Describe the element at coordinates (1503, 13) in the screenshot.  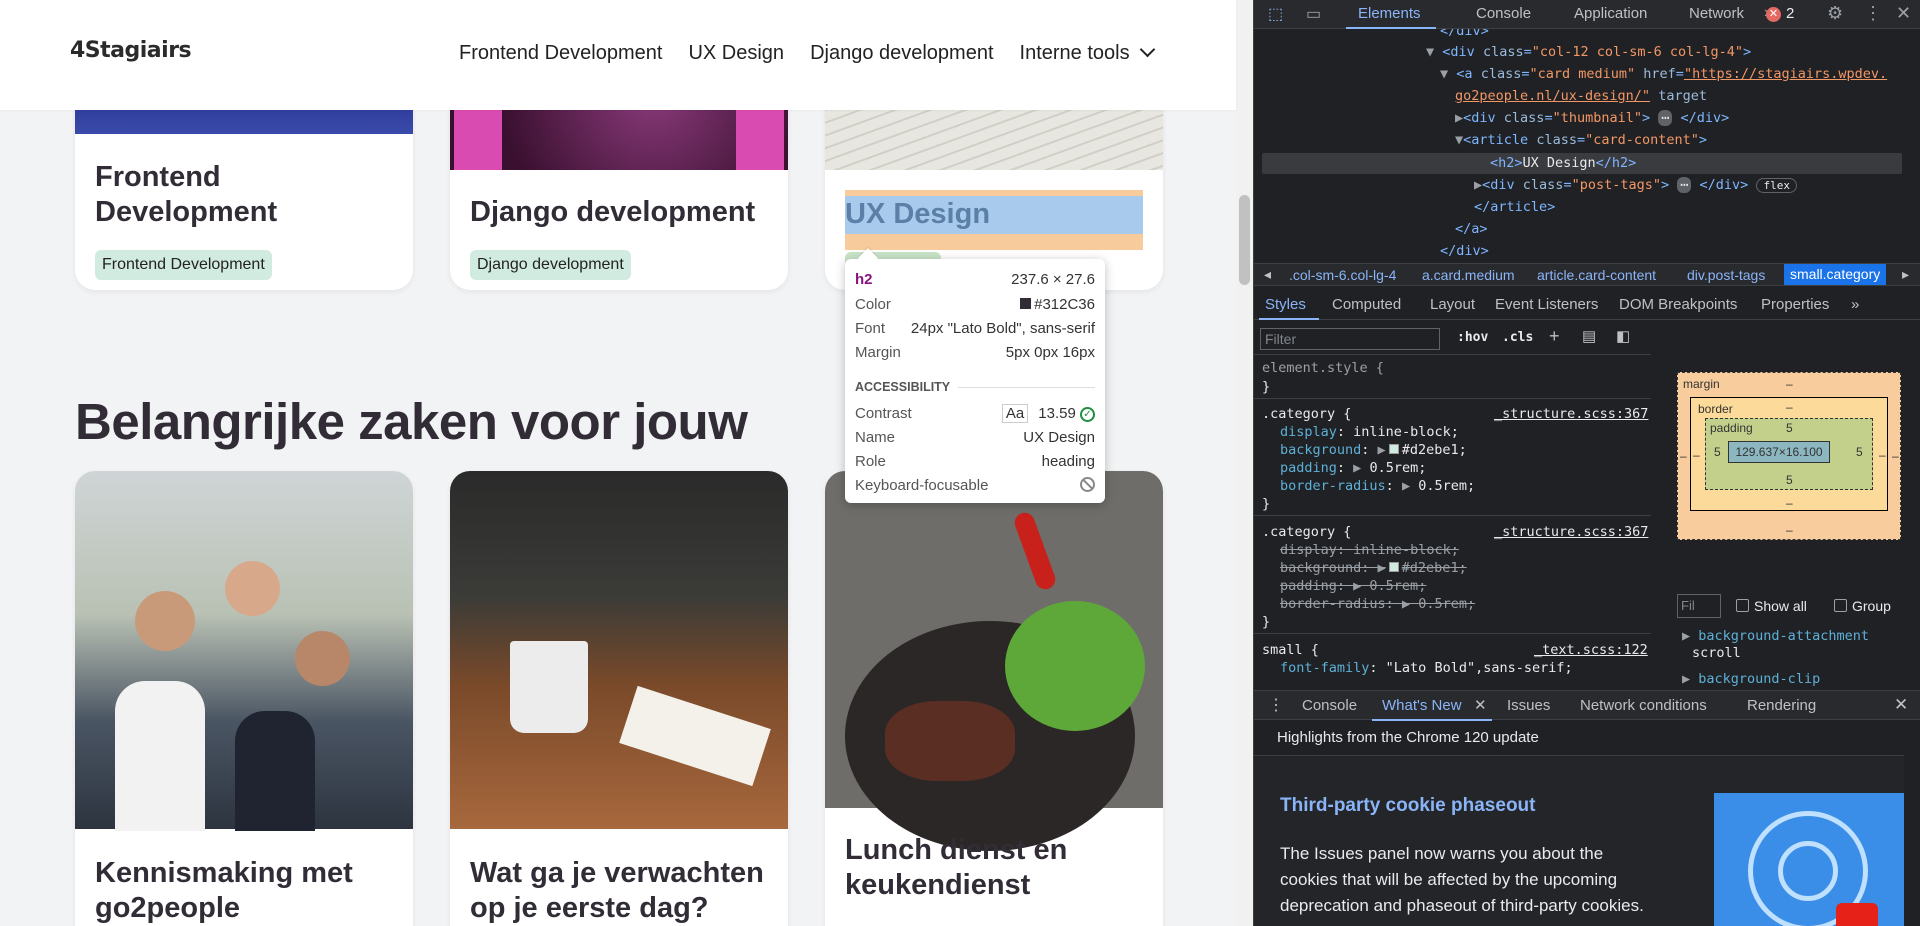
I see `tab-console: Console` at that location.